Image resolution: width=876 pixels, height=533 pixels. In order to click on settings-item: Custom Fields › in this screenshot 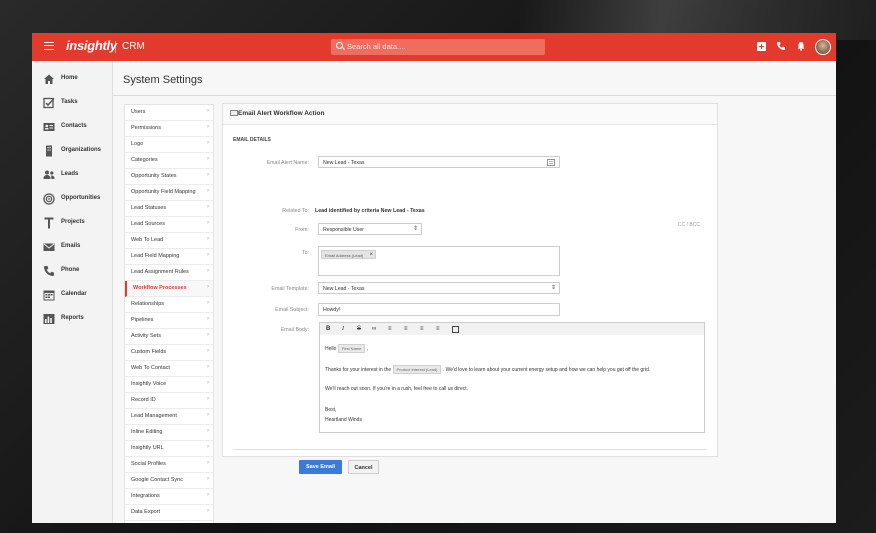, I will do `click(169, 353)`.